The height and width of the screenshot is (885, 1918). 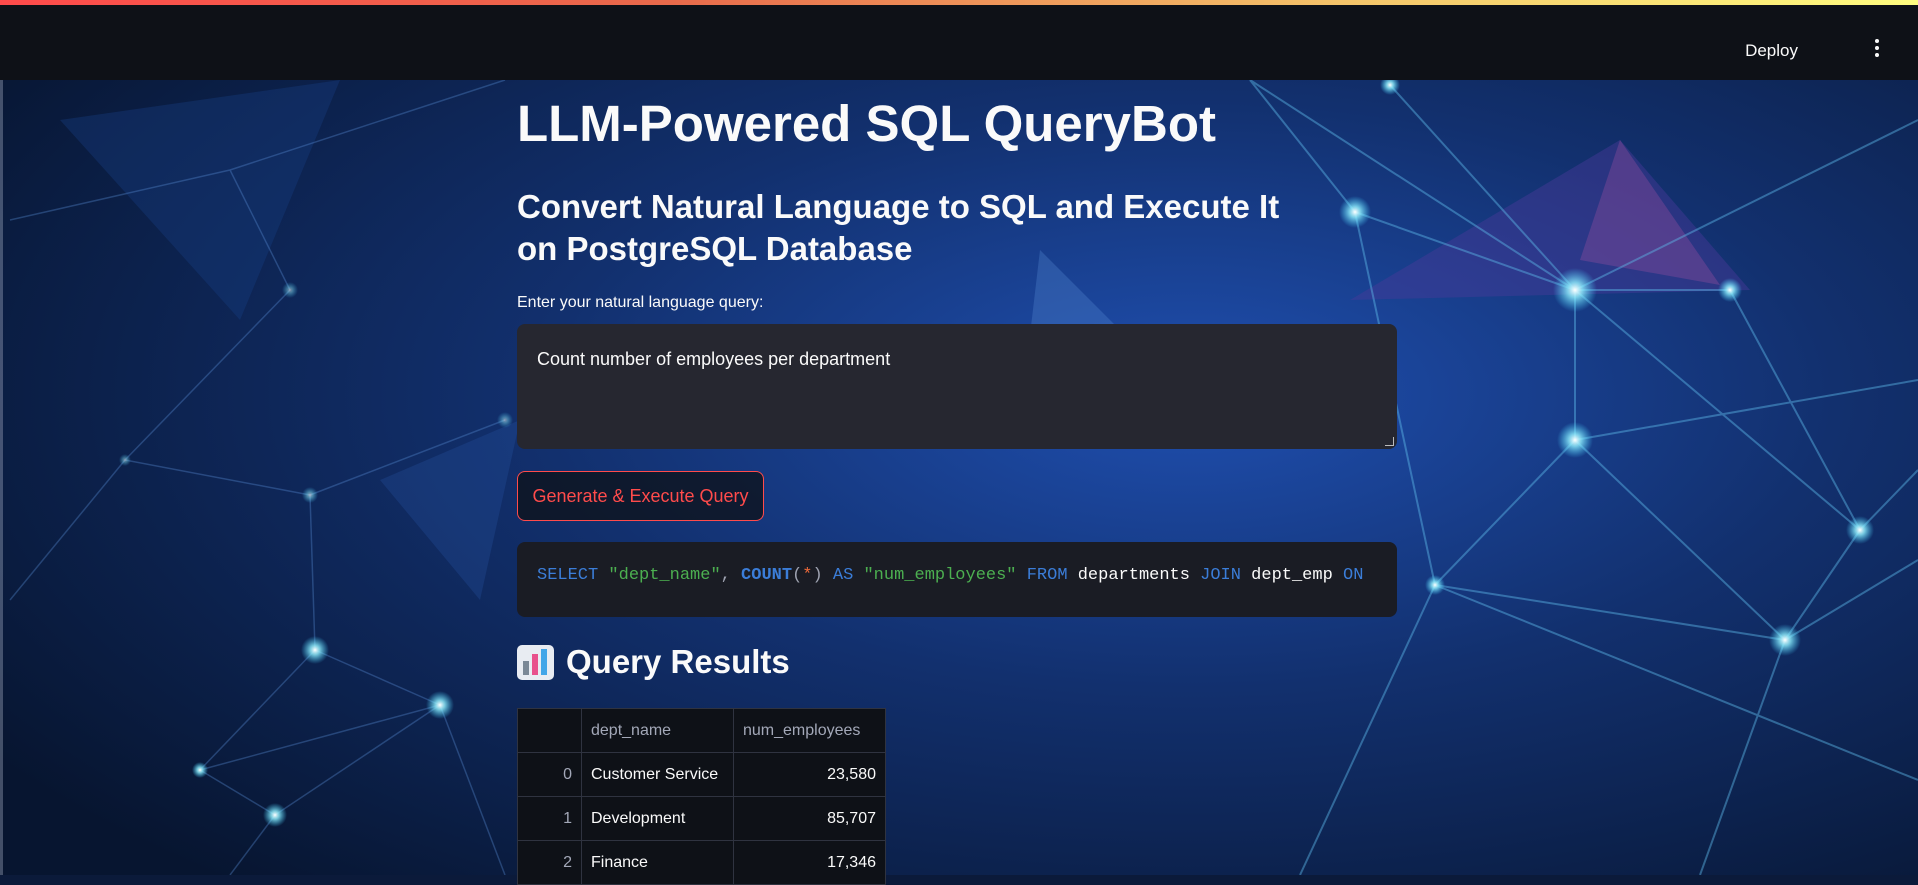 I want to click on results-heading: Query Results, so click(x=678, y=661).